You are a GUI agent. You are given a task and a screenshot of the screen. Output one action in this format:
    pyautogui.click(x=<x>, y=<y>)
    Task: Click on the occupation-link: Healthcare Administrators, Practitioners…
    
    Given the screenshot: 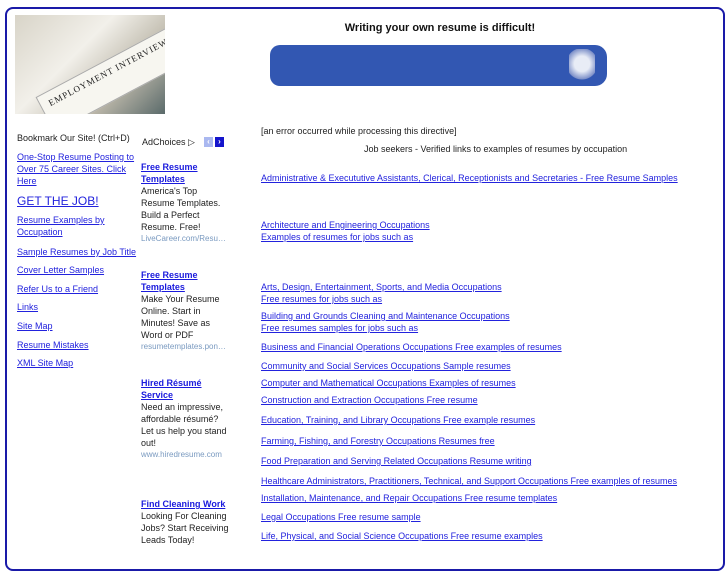 What is the action you would take?
    pyautogui.click(x=469, y=481)
    